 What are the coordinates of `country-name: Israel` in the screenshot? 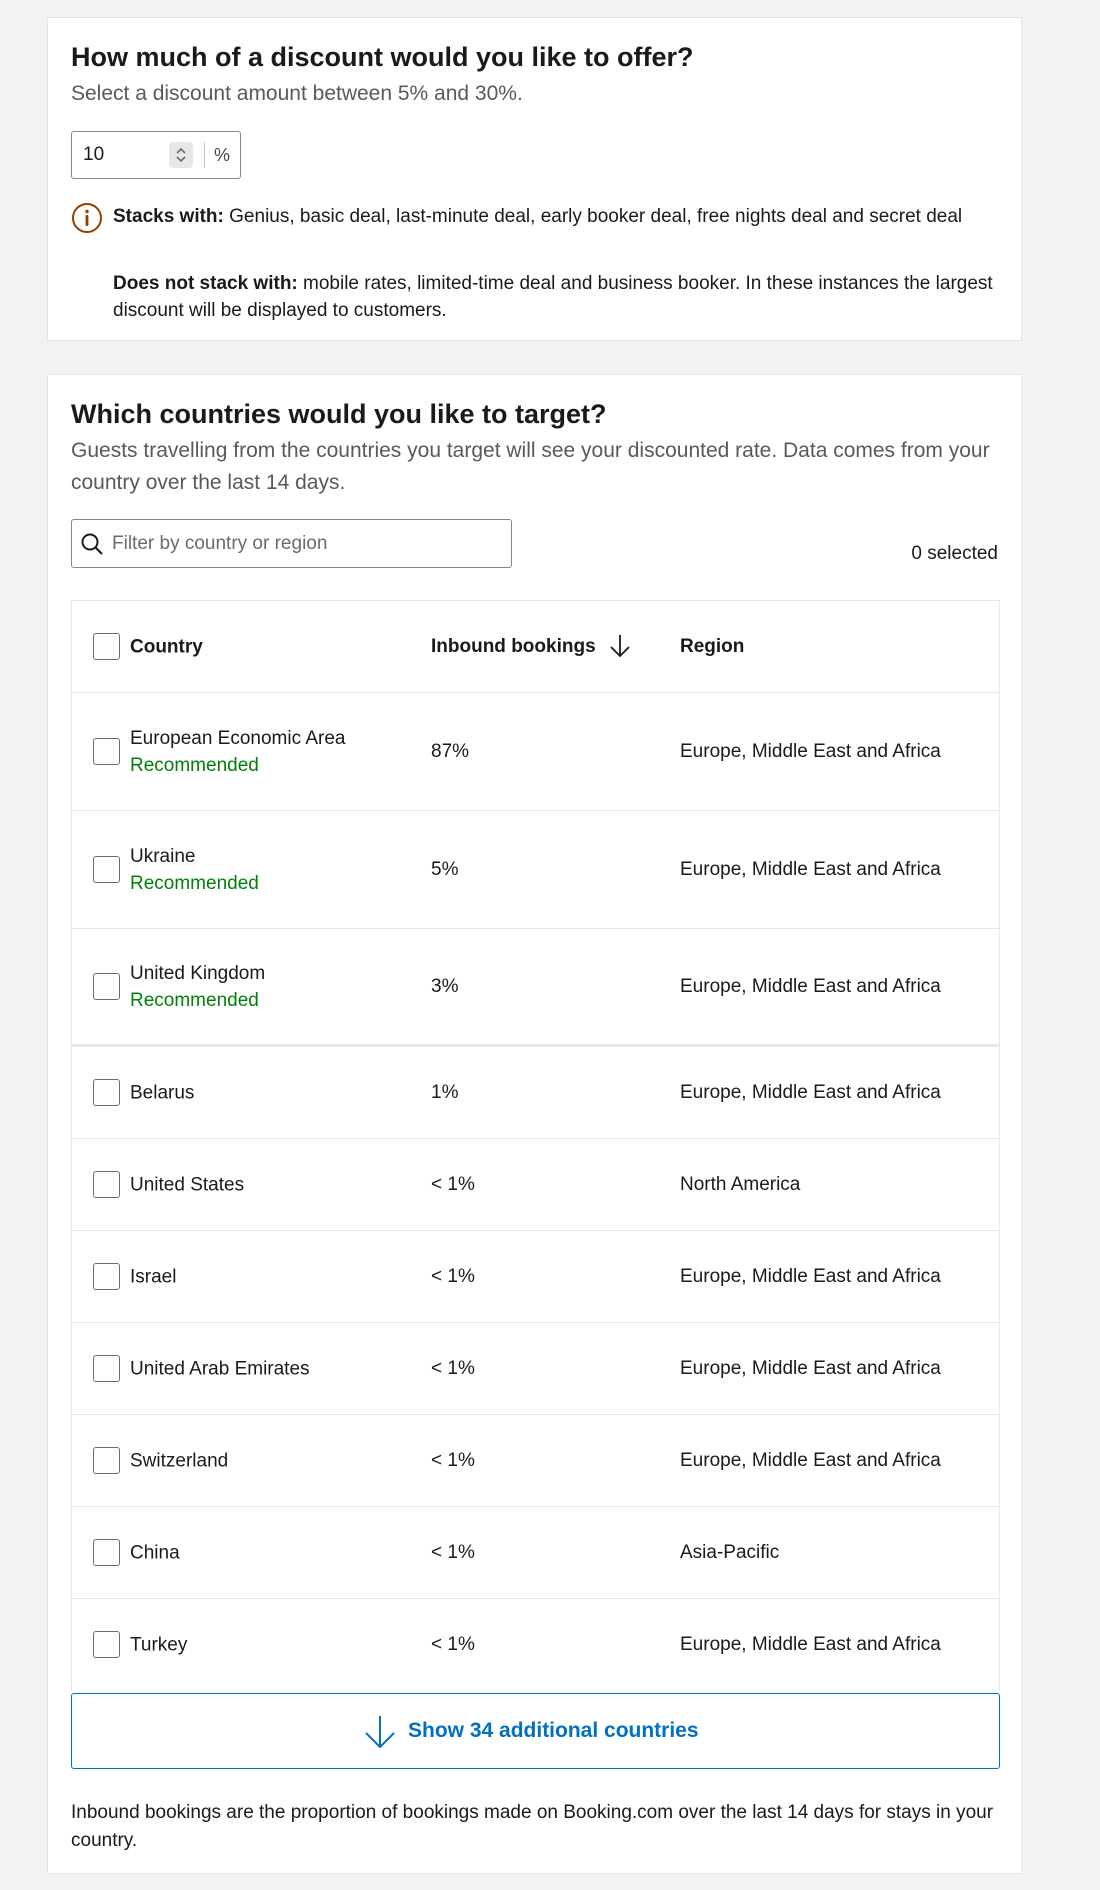 It's located at (153, 1276).